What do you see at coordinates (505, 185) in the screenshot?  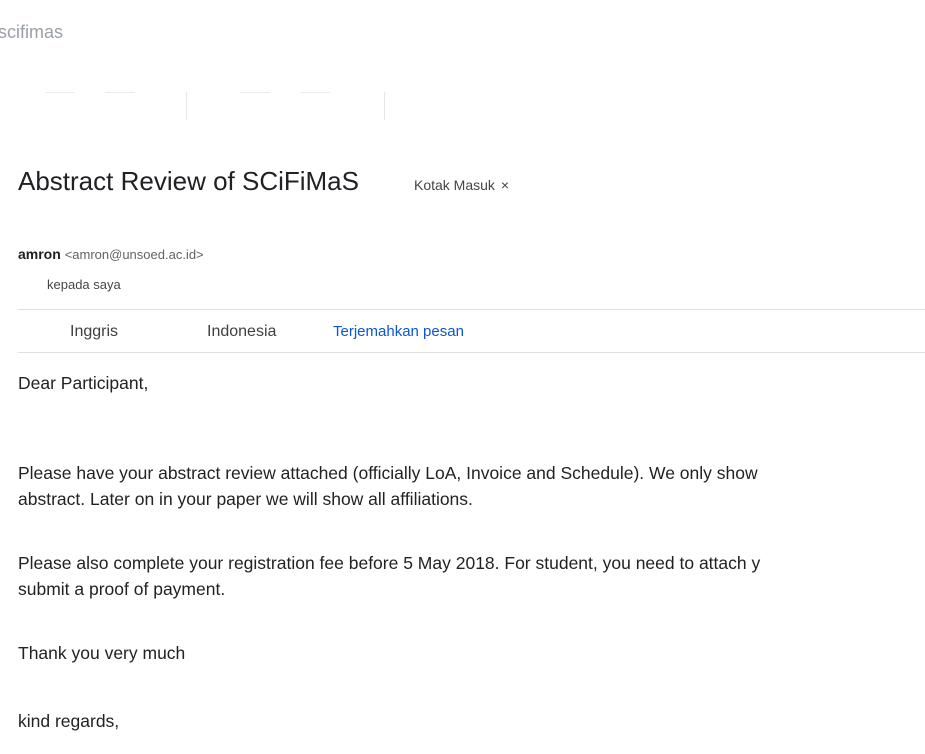 I see `remove-label-icon: ×` at bounding box center [505, 185].